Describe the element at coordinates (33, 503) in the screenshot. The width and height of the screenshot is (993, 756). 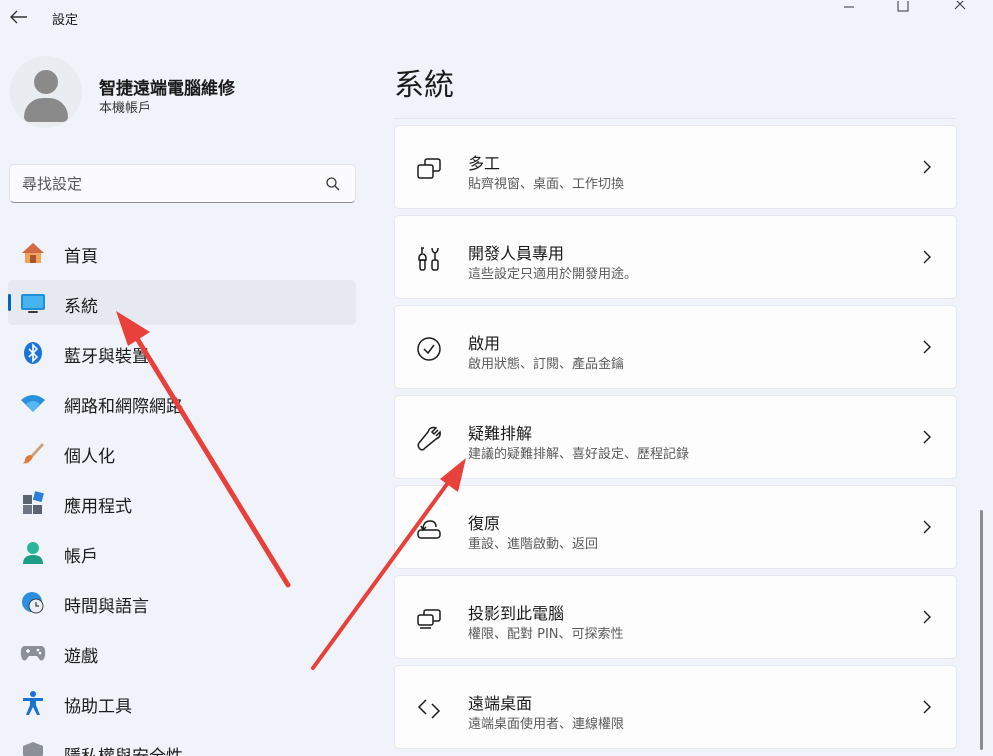
I see `apps-icon` at that location.